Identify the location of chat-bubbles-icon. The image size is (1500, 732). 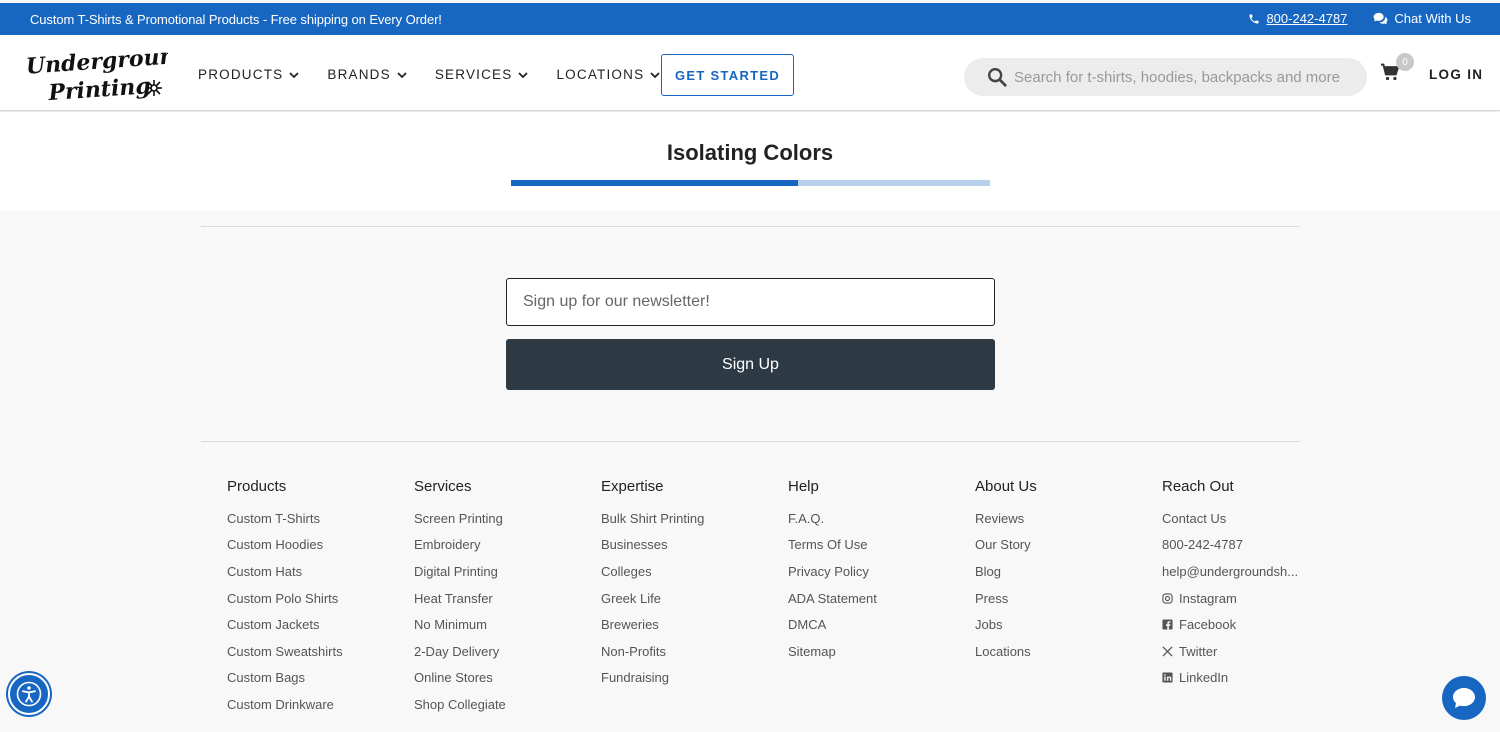
(1381, 18).